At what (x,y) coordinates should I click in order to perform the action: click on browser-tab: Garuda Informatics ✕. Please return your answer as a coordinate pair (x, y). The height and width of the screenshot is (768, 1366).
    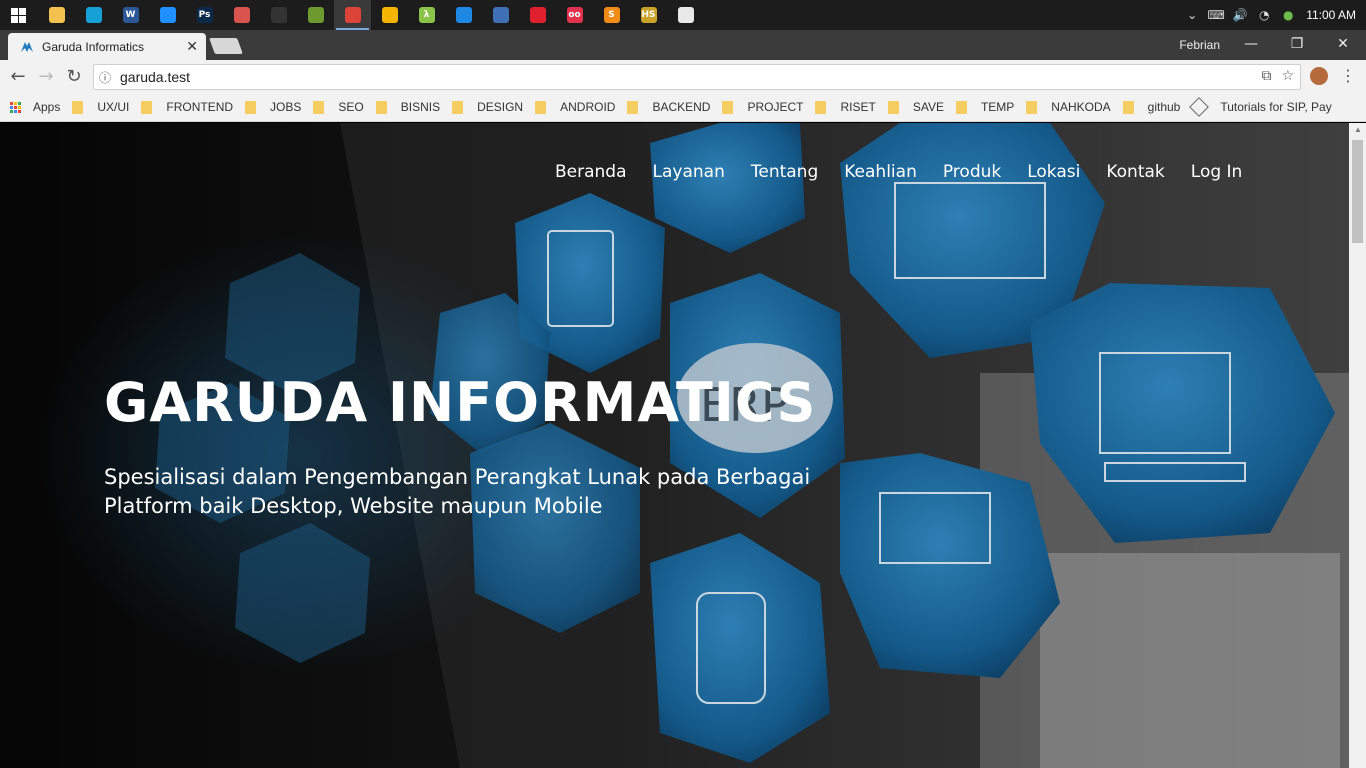
    Looking at the image, I should click on (107, 46).